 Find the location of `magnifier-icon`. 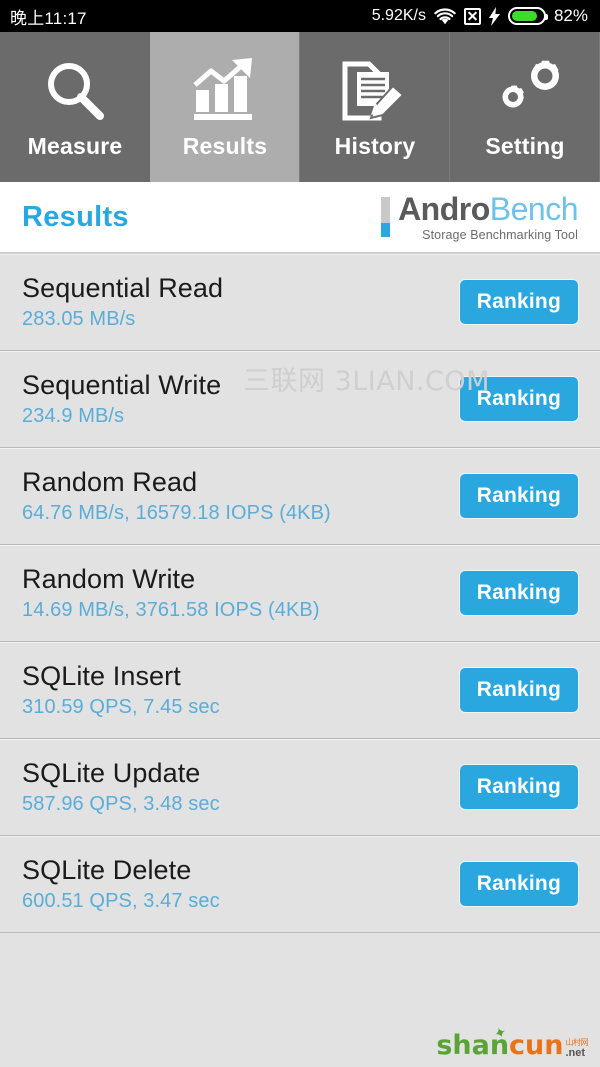

magnifier-icon is located at coordinates (75, 91).